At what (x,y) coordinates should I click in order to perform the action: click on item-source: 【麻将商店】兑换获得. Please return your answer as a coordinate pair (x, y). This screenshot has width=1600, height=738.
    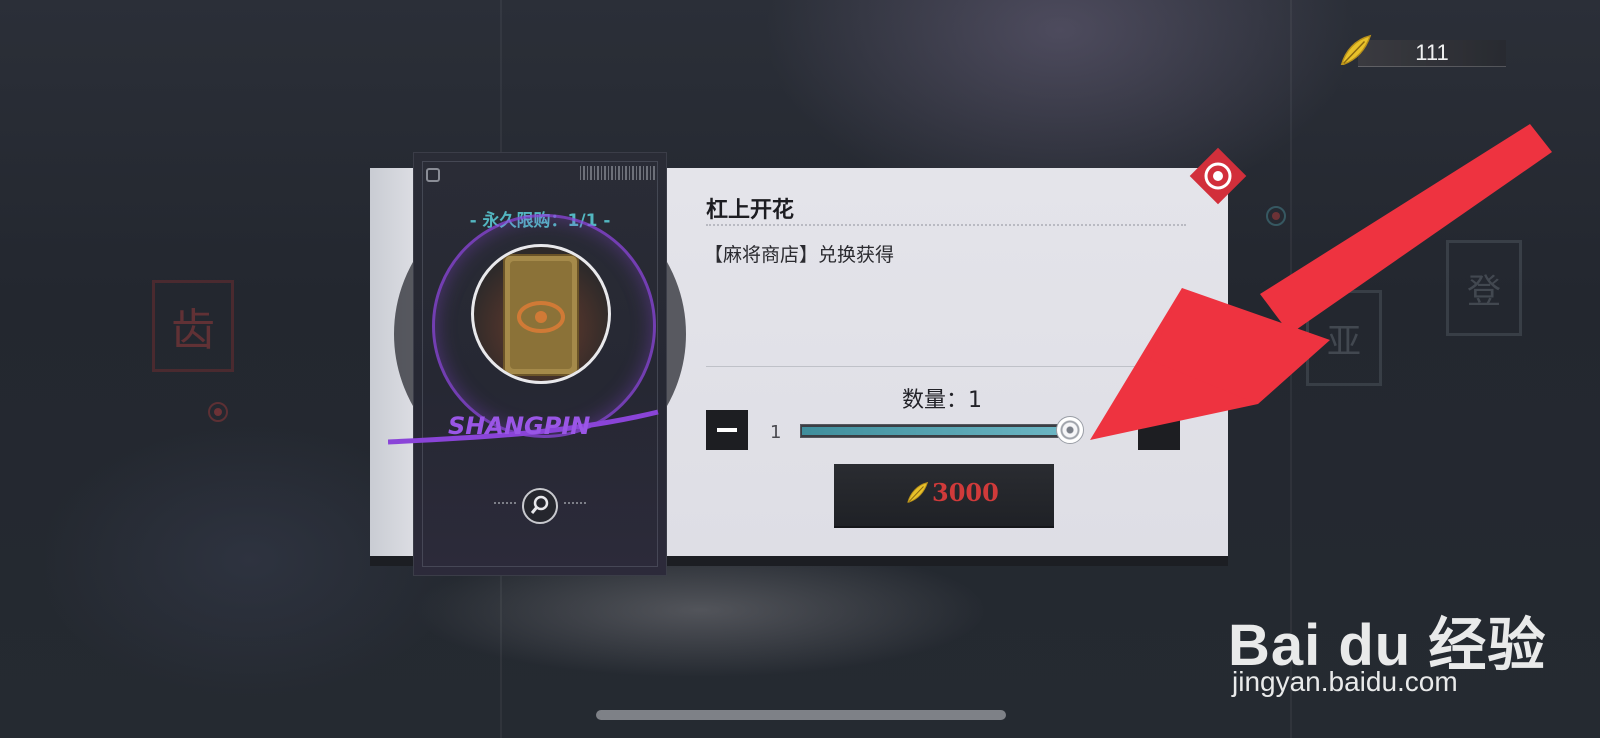
    Looking at the image, I should click on (799, 255).